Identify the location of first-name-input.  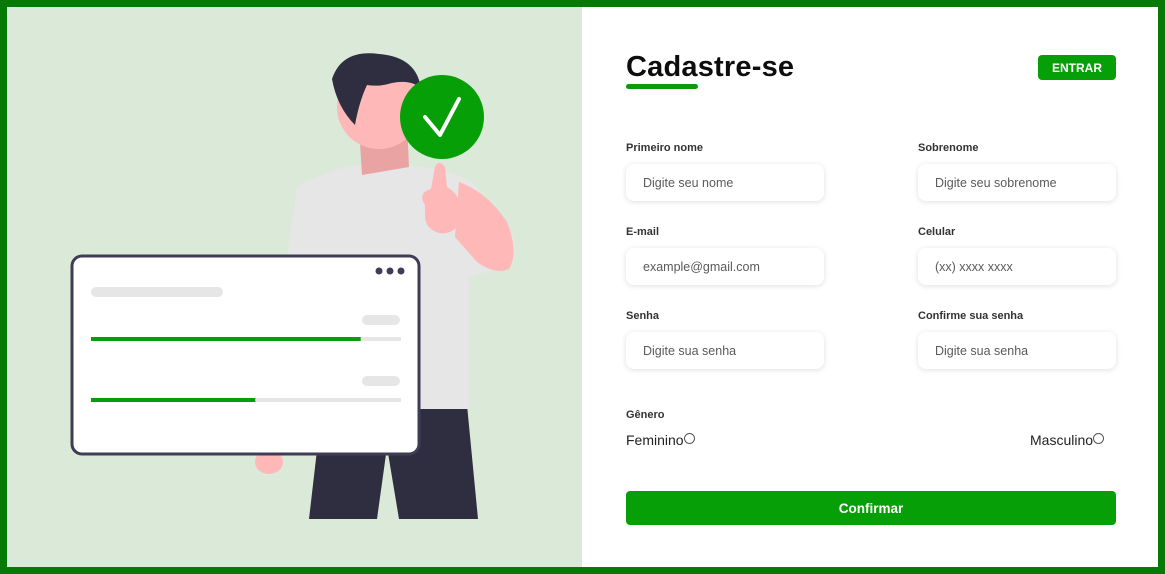
(725, 182).